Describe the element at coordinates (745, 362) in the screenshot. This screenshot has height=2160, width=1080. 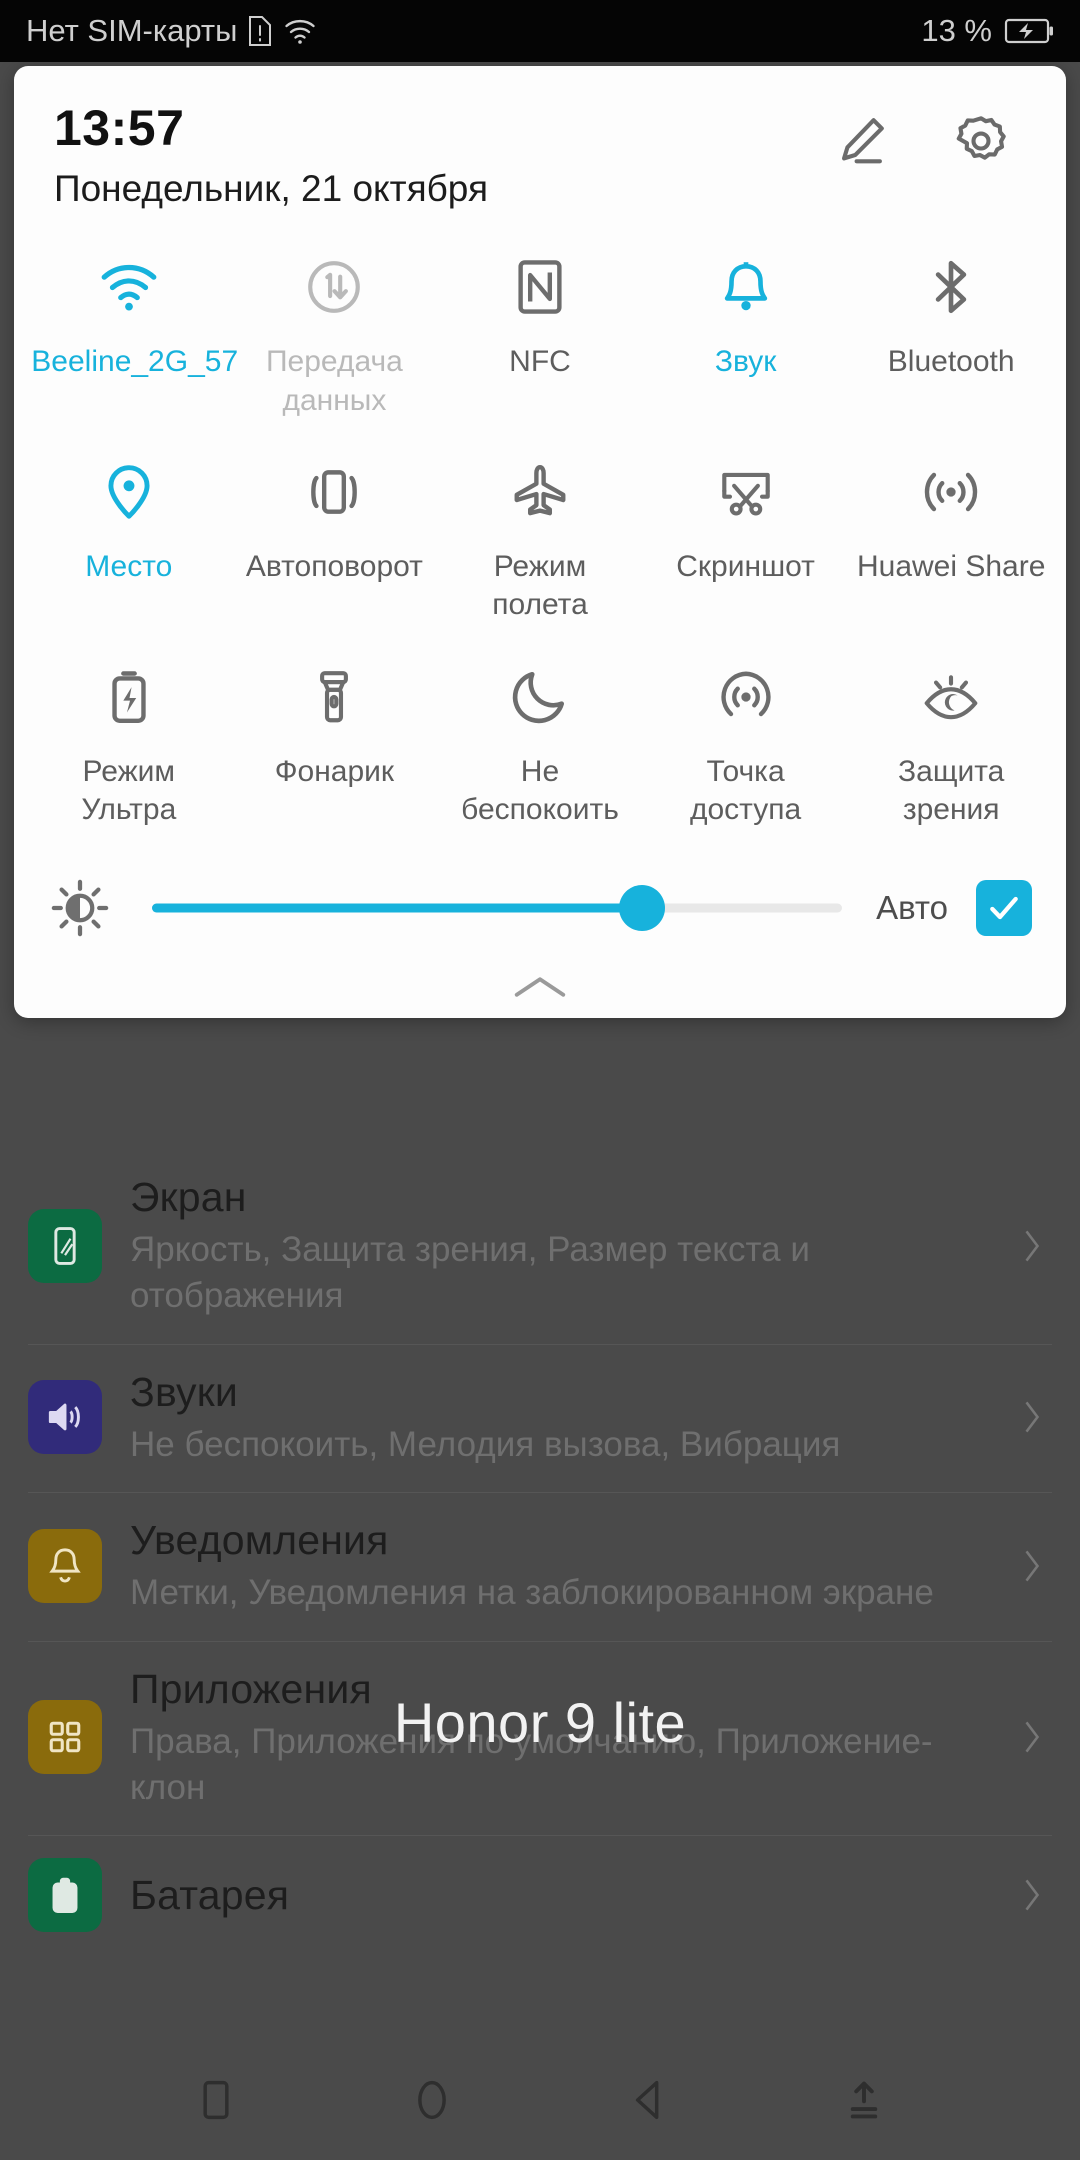
I see `tile-label: Звук` at that location.